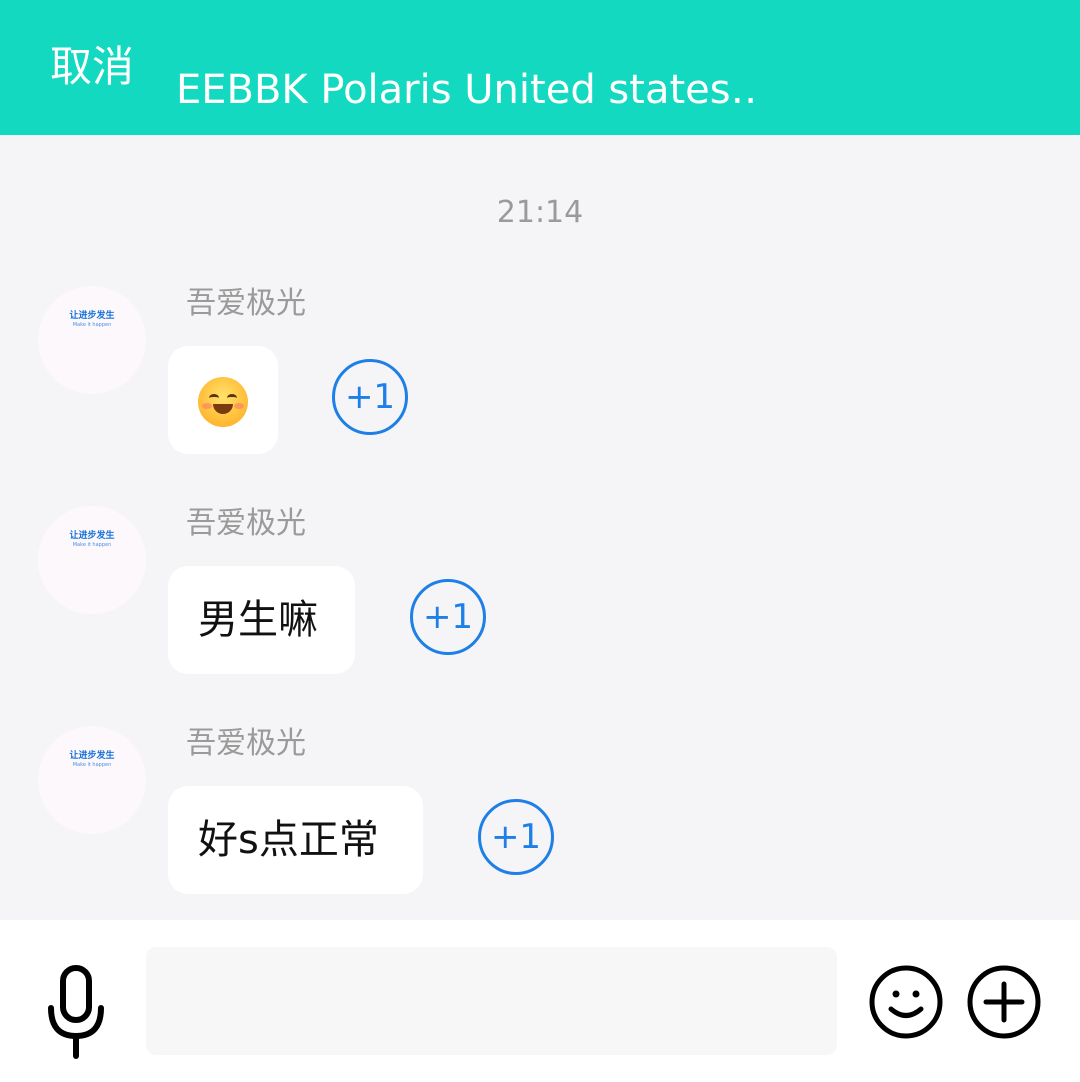 The width and height of the screenshot is (1080, 1082). Describe the element at coordinates (261, 620) in the screenshot. I see `message-bubble: 男生嘛` at that location.